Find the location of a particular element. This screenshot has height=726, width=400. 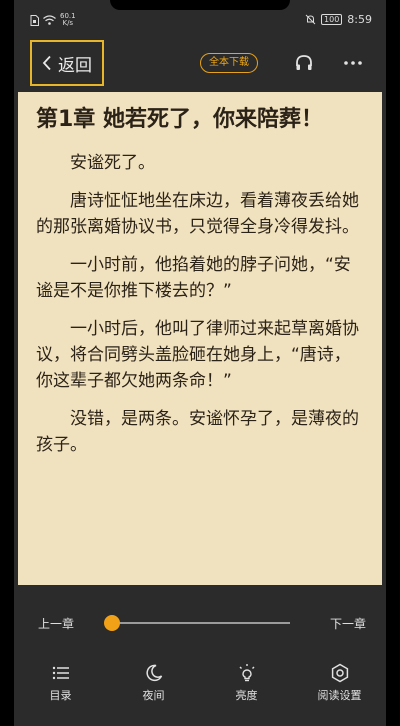

chapter-title: 第1章 她若死了，你来陪葬！ is located at coordinates (179, 119).